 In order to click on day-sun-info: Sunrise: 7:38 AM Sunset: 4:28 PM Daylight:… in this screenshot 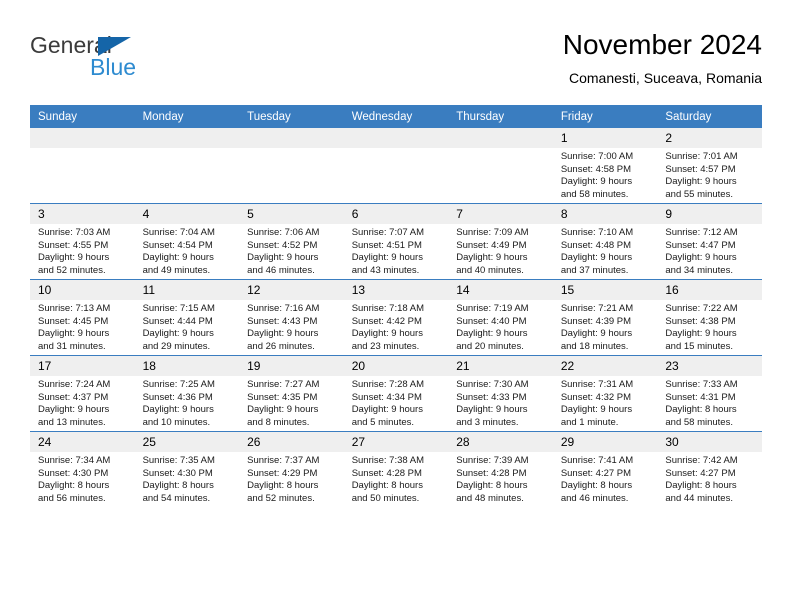, I will do `click(396, 478)`.